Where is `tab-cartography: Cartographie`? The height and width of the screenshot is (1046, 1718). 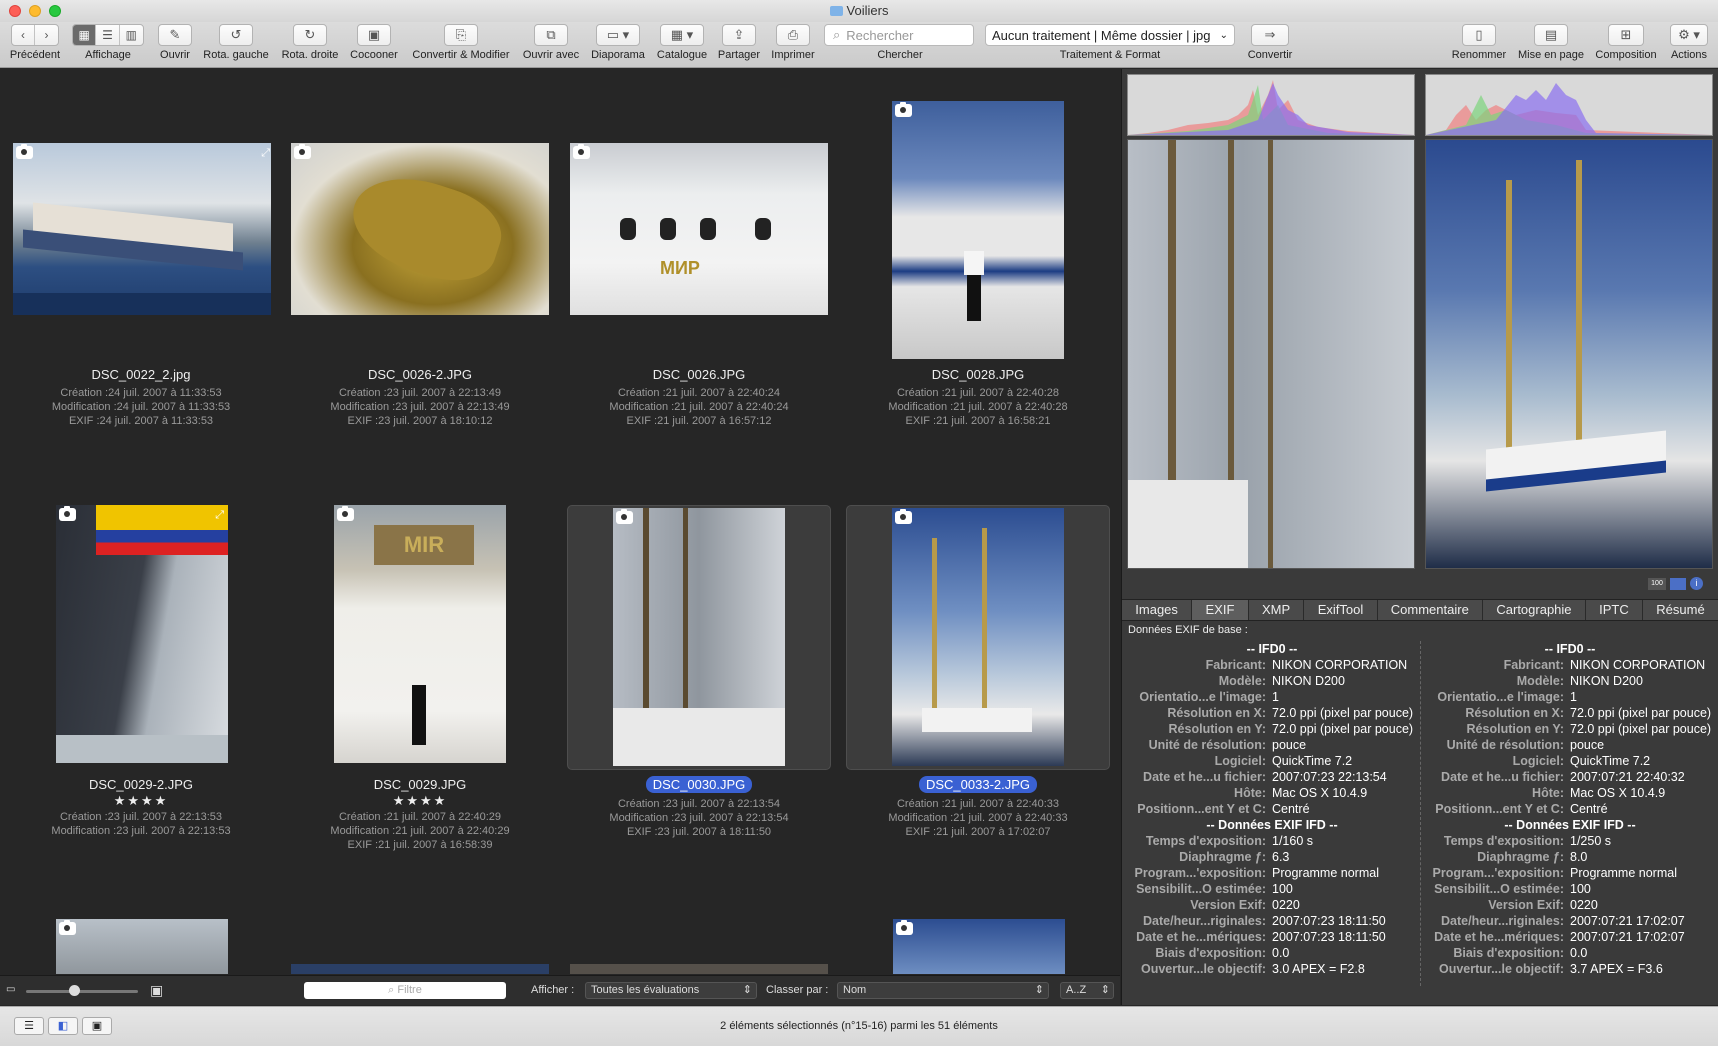 tab-cartography: Cartographie is located at coordinates (1534, 610).